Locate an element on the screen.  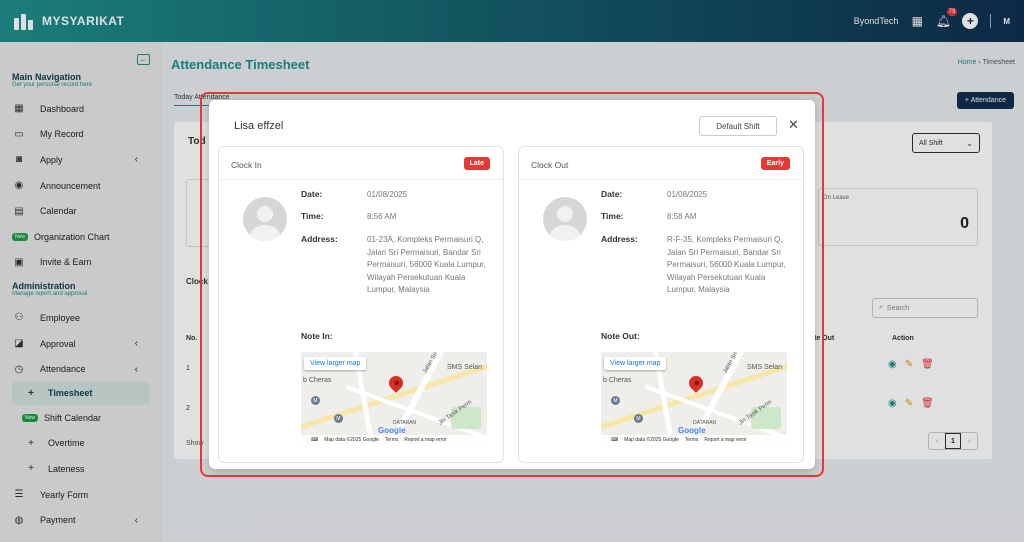
status-badge: Late is located at coordinates (476, 163).